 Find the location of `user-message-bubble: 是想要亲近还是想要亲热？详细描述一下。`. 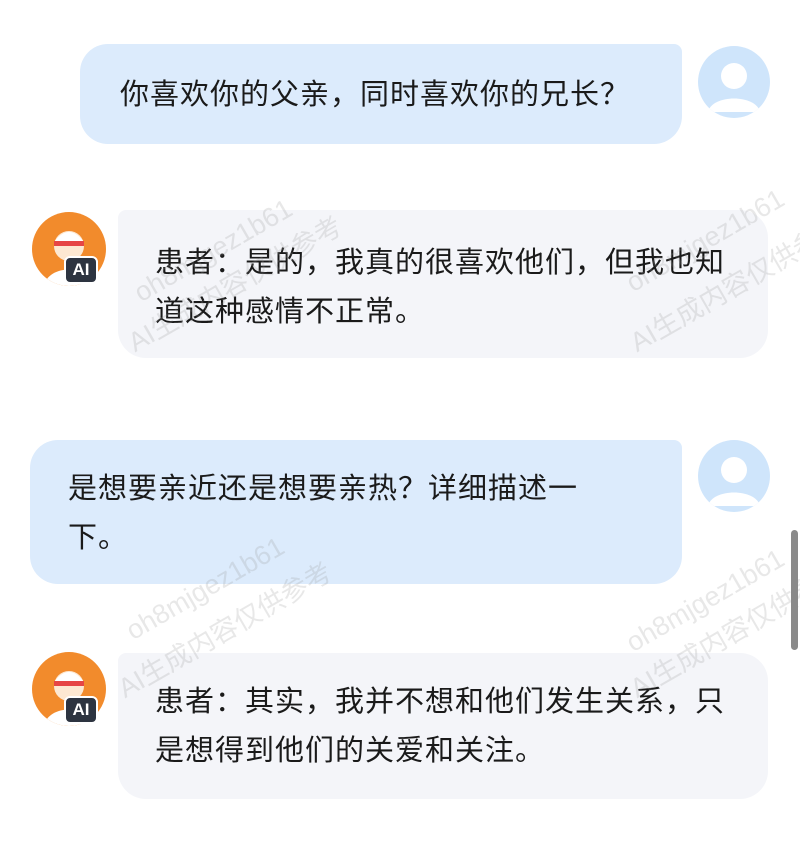

user-message-bubble: 是想要亲近还是想要亲热？详细描述一下。 is located at coordinates (356, 512).